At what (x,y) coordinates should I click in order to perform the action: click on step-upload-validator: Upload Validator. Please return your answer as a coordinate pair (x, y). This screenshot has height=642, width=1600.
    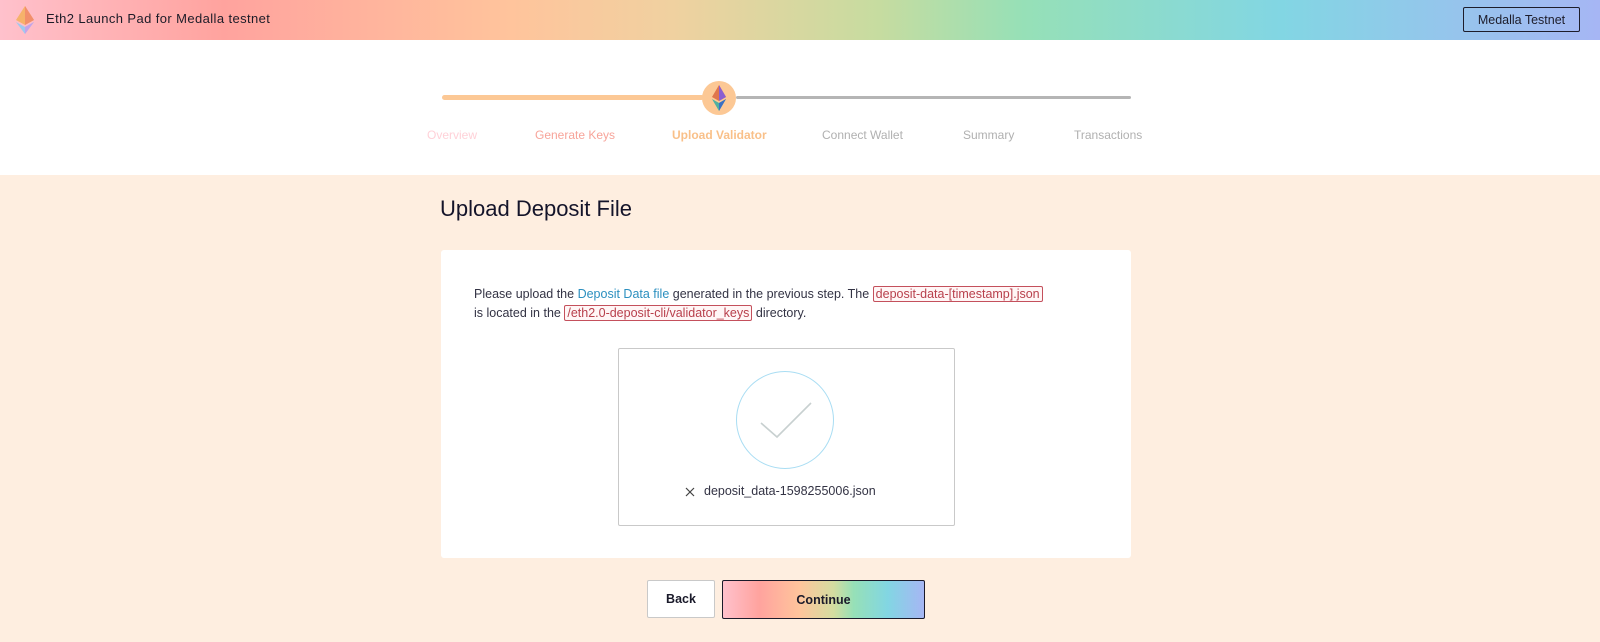
    Looking at the image, I should click on (719, 135).